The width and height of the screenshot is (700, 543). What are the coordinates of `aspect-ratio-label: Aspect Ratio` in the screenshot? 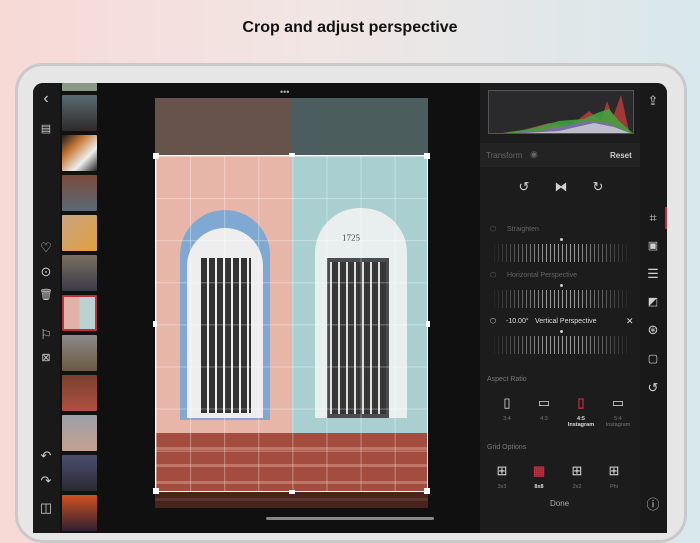 It's located at (507, 379).